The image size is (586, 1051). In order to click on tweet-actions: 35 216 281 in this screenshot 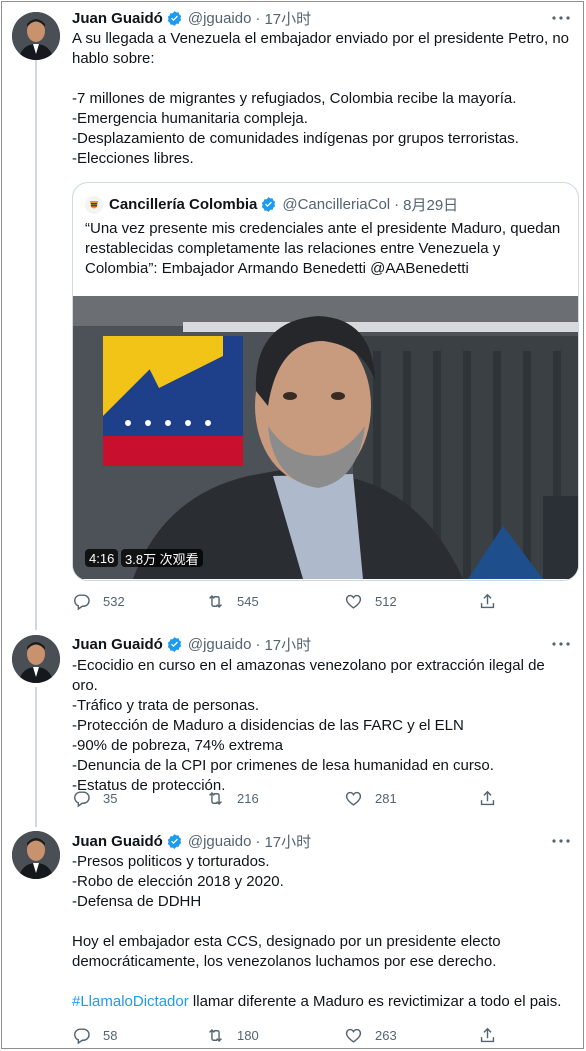, I will do `click(287, 799)`.